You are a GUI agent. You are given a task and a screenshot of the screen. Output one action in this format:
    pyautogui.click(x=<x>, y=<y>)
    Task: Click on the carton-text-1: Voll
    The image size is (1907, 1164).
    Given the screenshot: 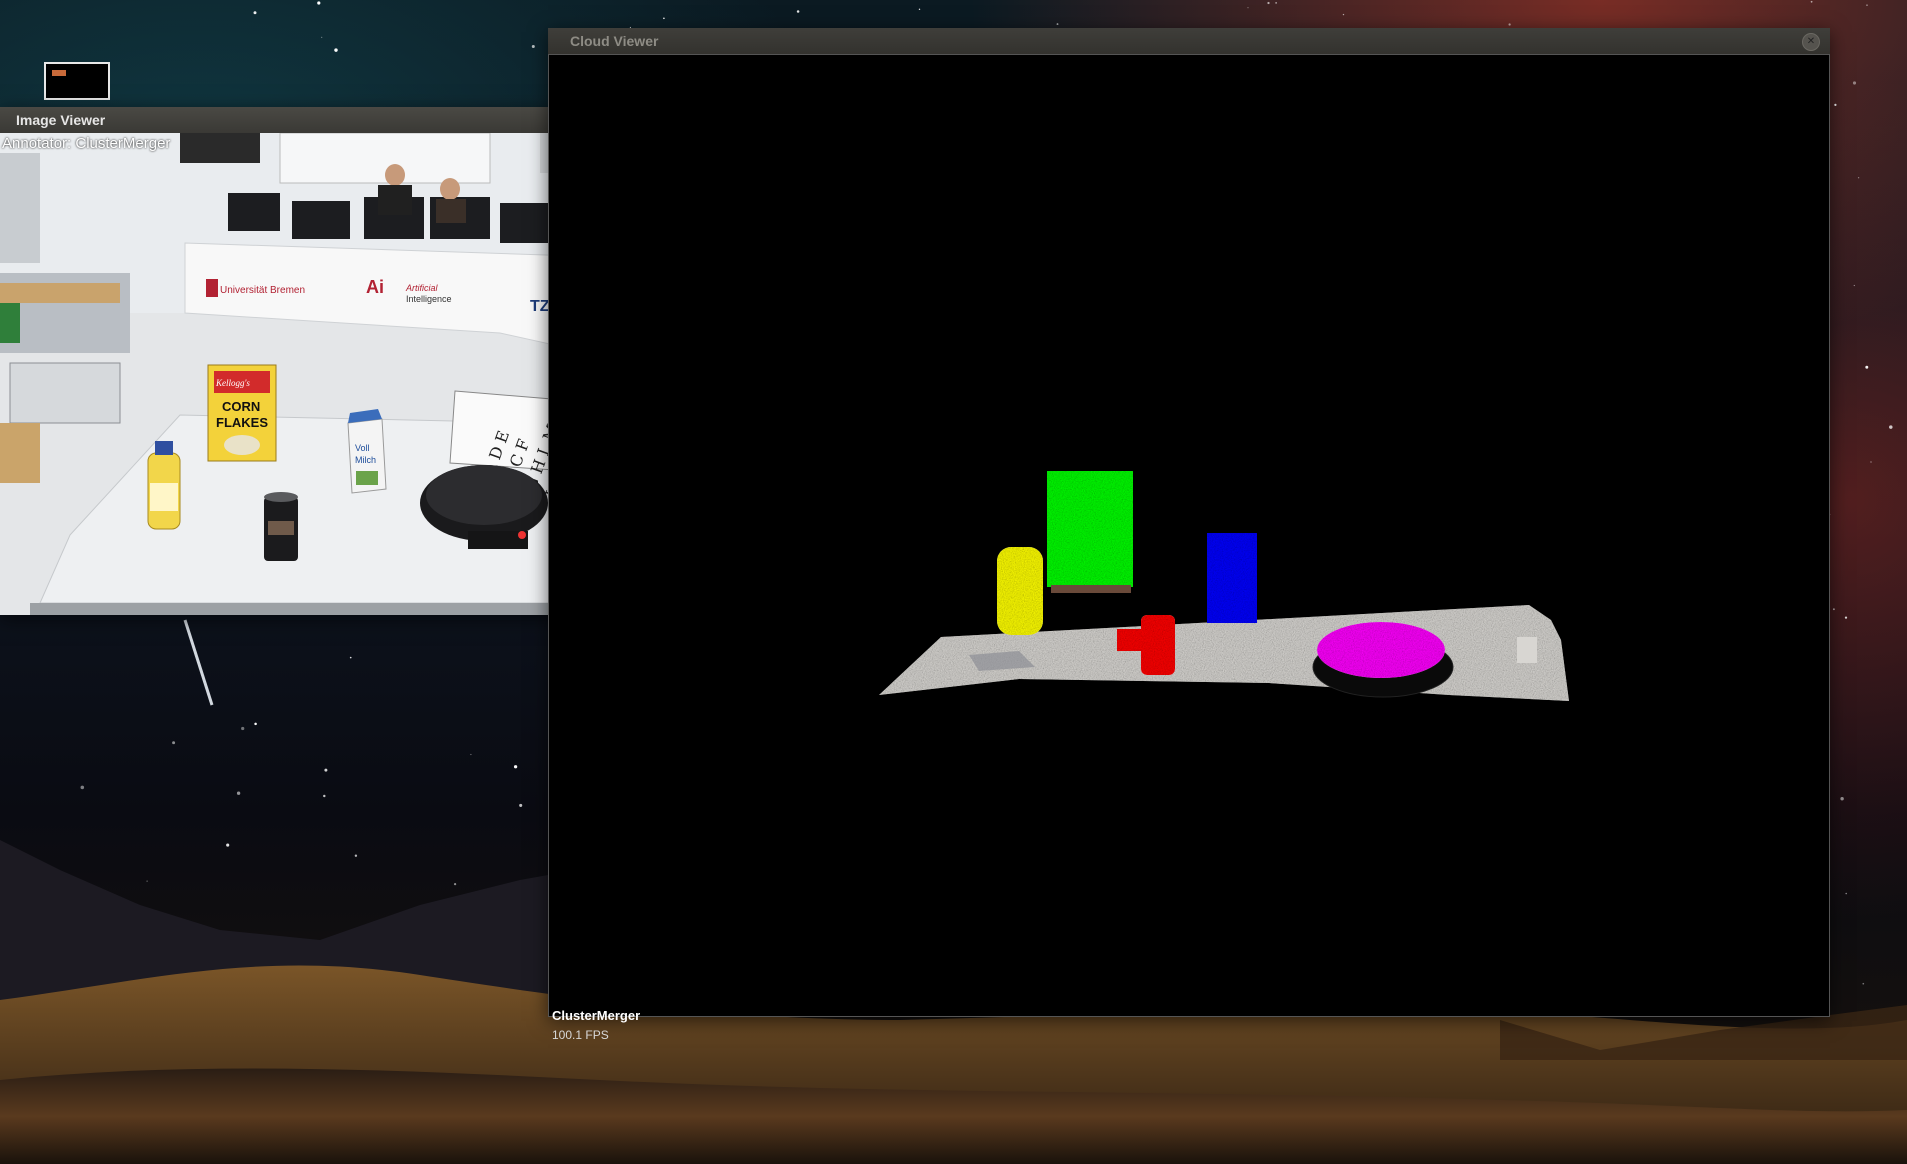 What is the action you would take?
    pyautogui.click(x=362, y=448)
    